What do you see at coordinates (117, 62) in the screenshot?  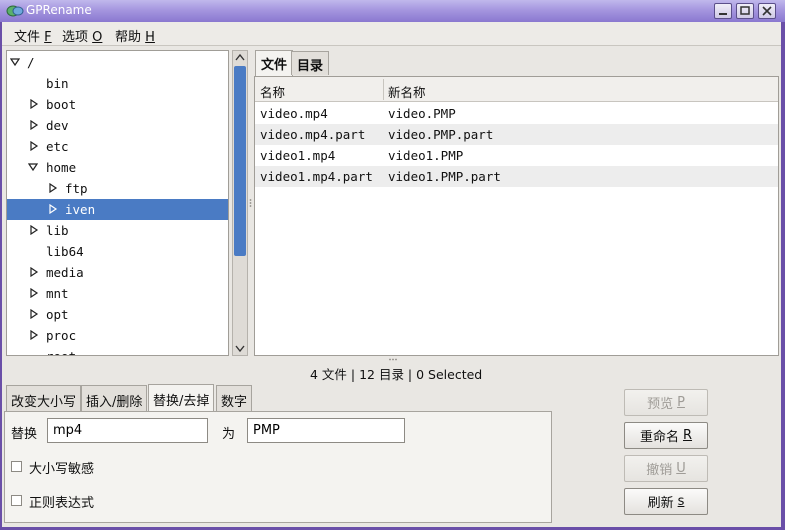 I see `tree-item-root: /` at bounding box center [117, 62].